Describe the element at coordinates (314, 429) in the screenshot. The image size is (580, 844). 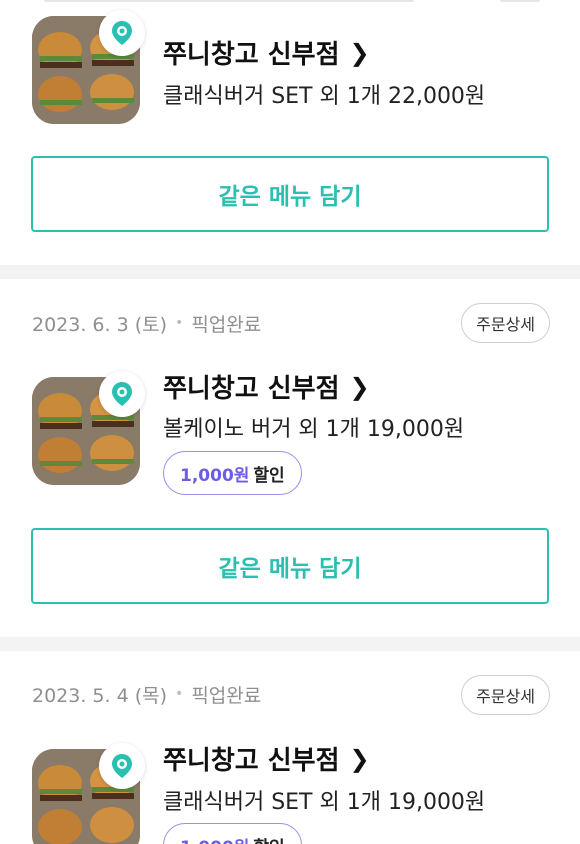
I see `order-items-summary: 볼케이노 버거 외 1개 19,000원` at that location.